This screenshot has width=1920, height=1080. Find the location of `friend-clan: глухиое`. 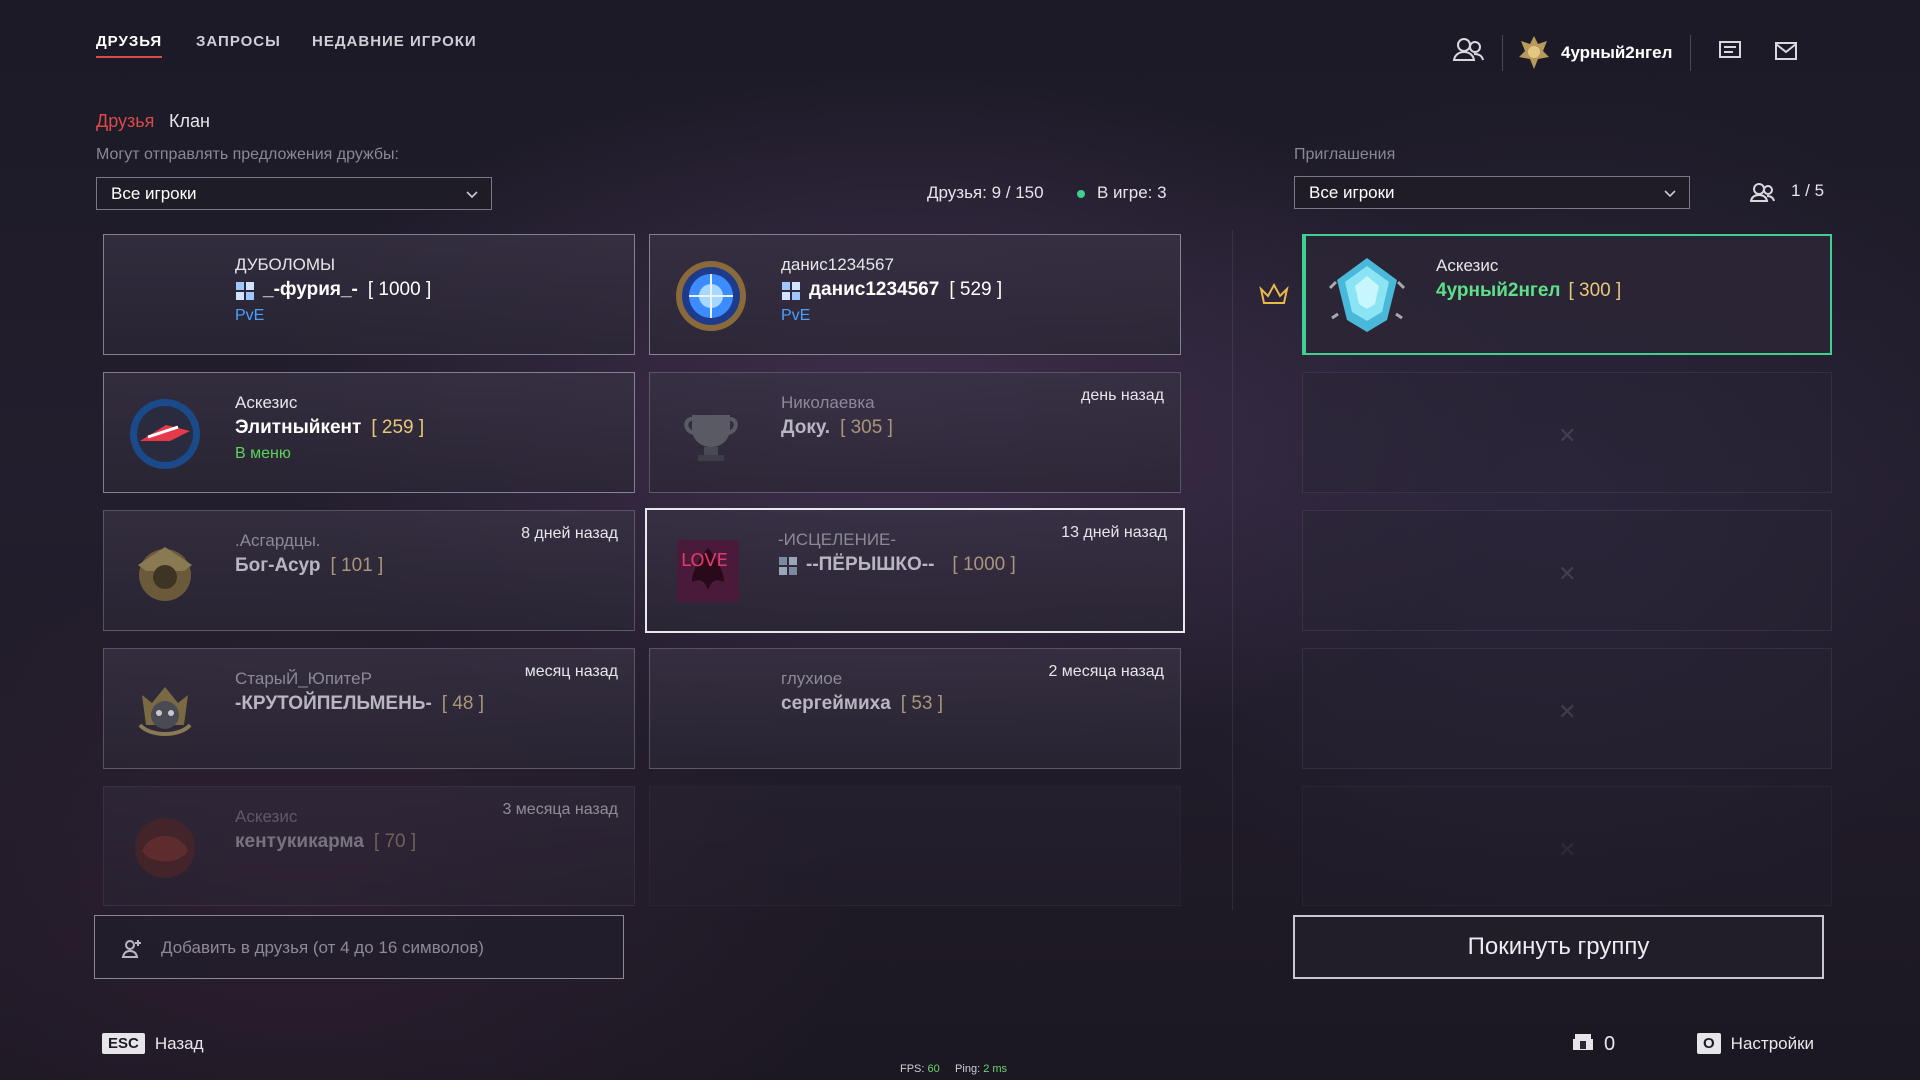

friend-clan: глухиое is located at coordinates (812, 678).